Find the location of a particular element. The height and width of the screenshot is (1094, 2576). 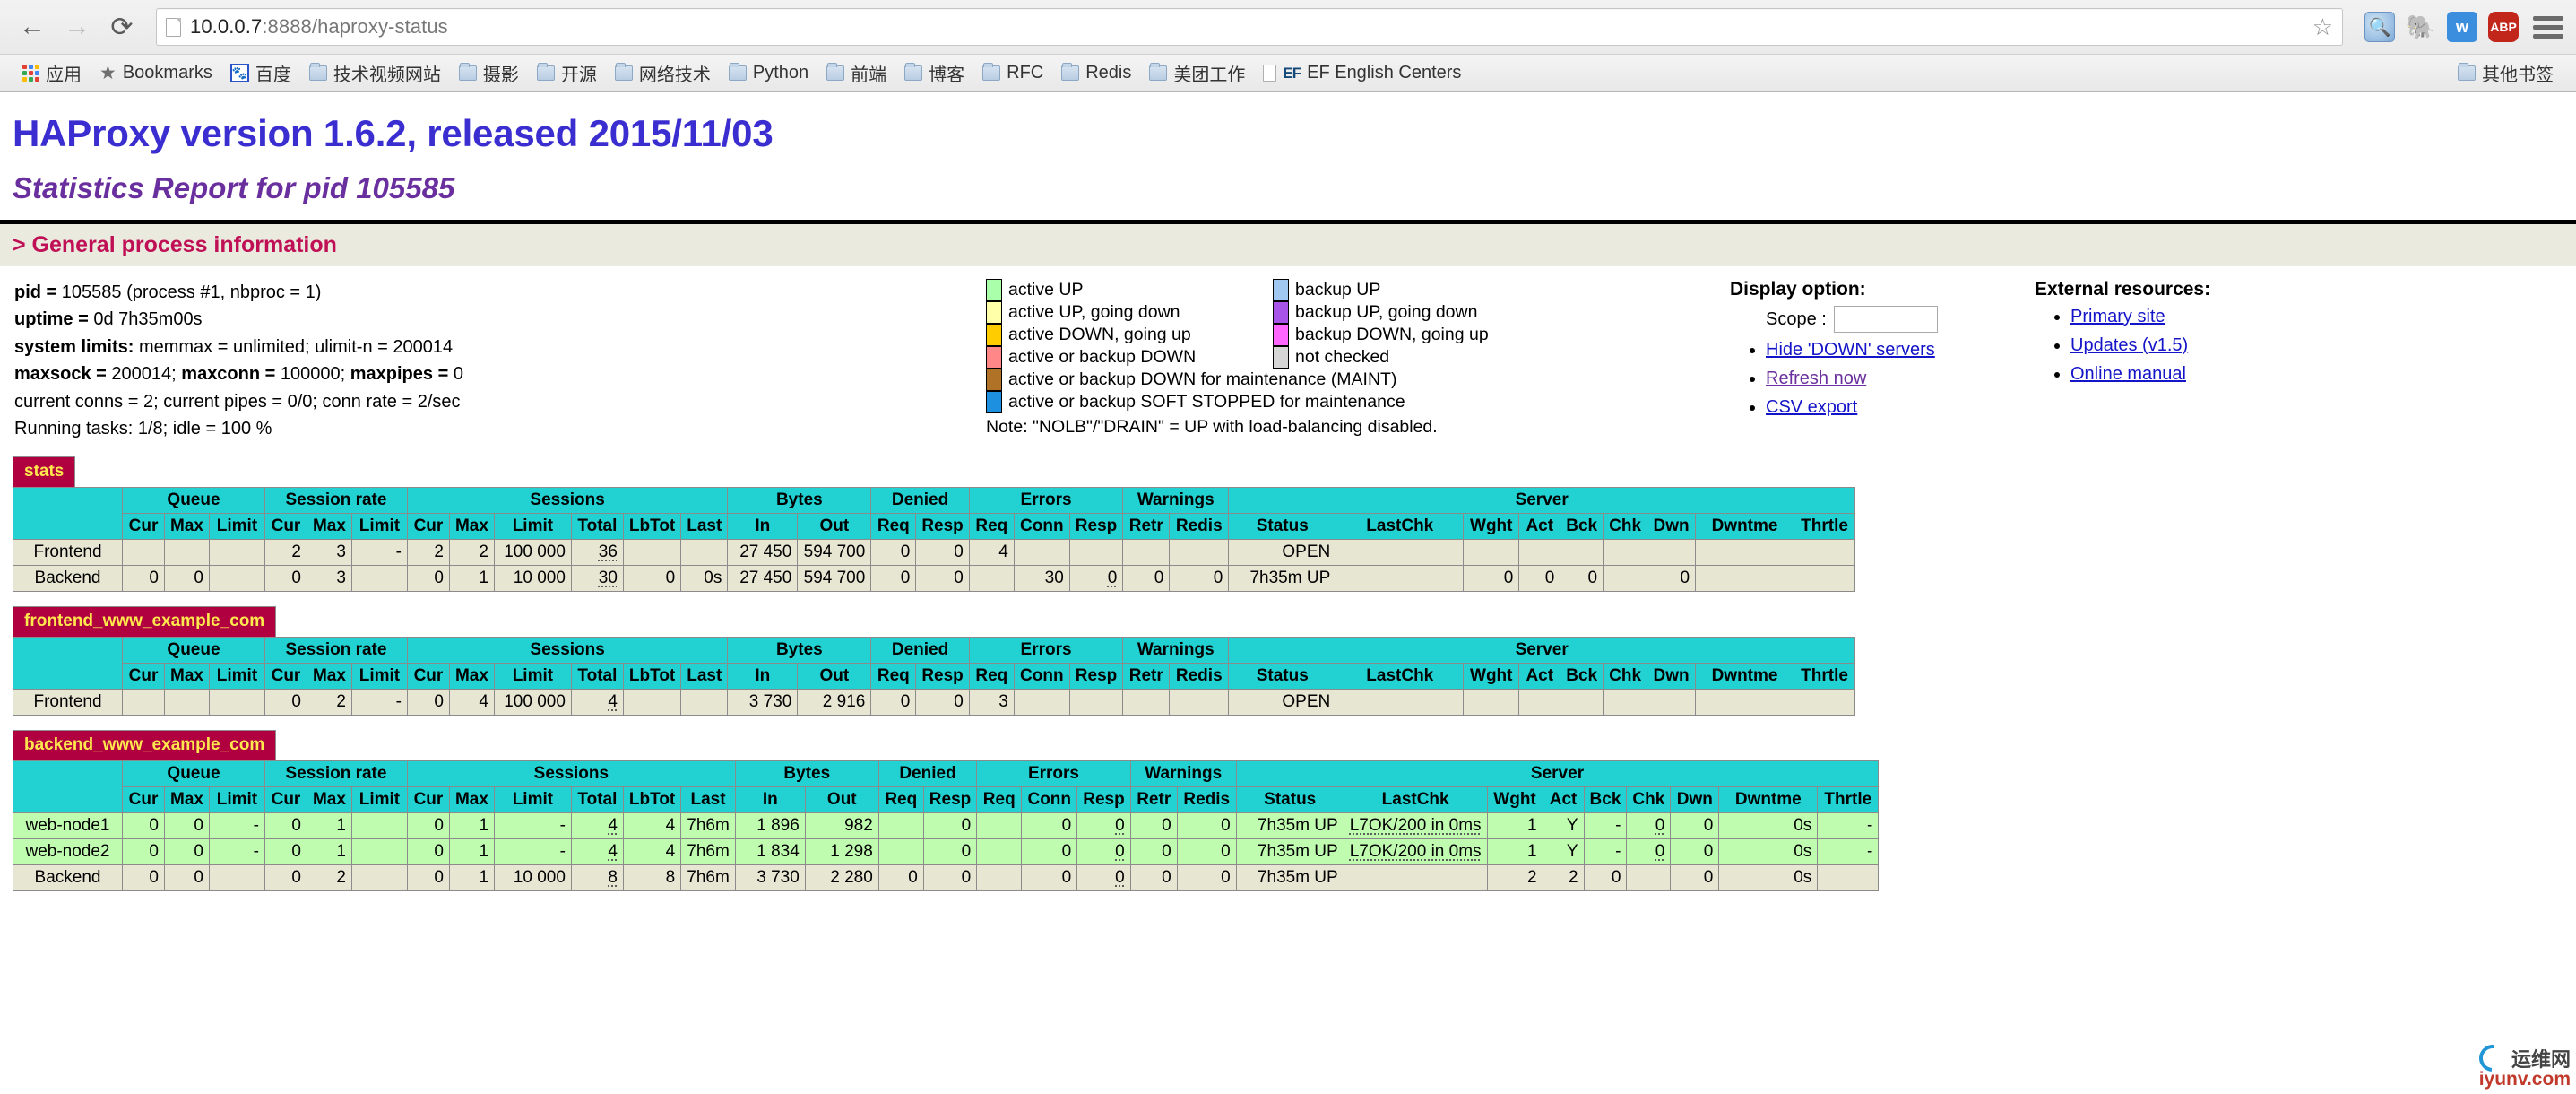

bookmark-item-frontend: 前端 is located at coordinates (856, 73).